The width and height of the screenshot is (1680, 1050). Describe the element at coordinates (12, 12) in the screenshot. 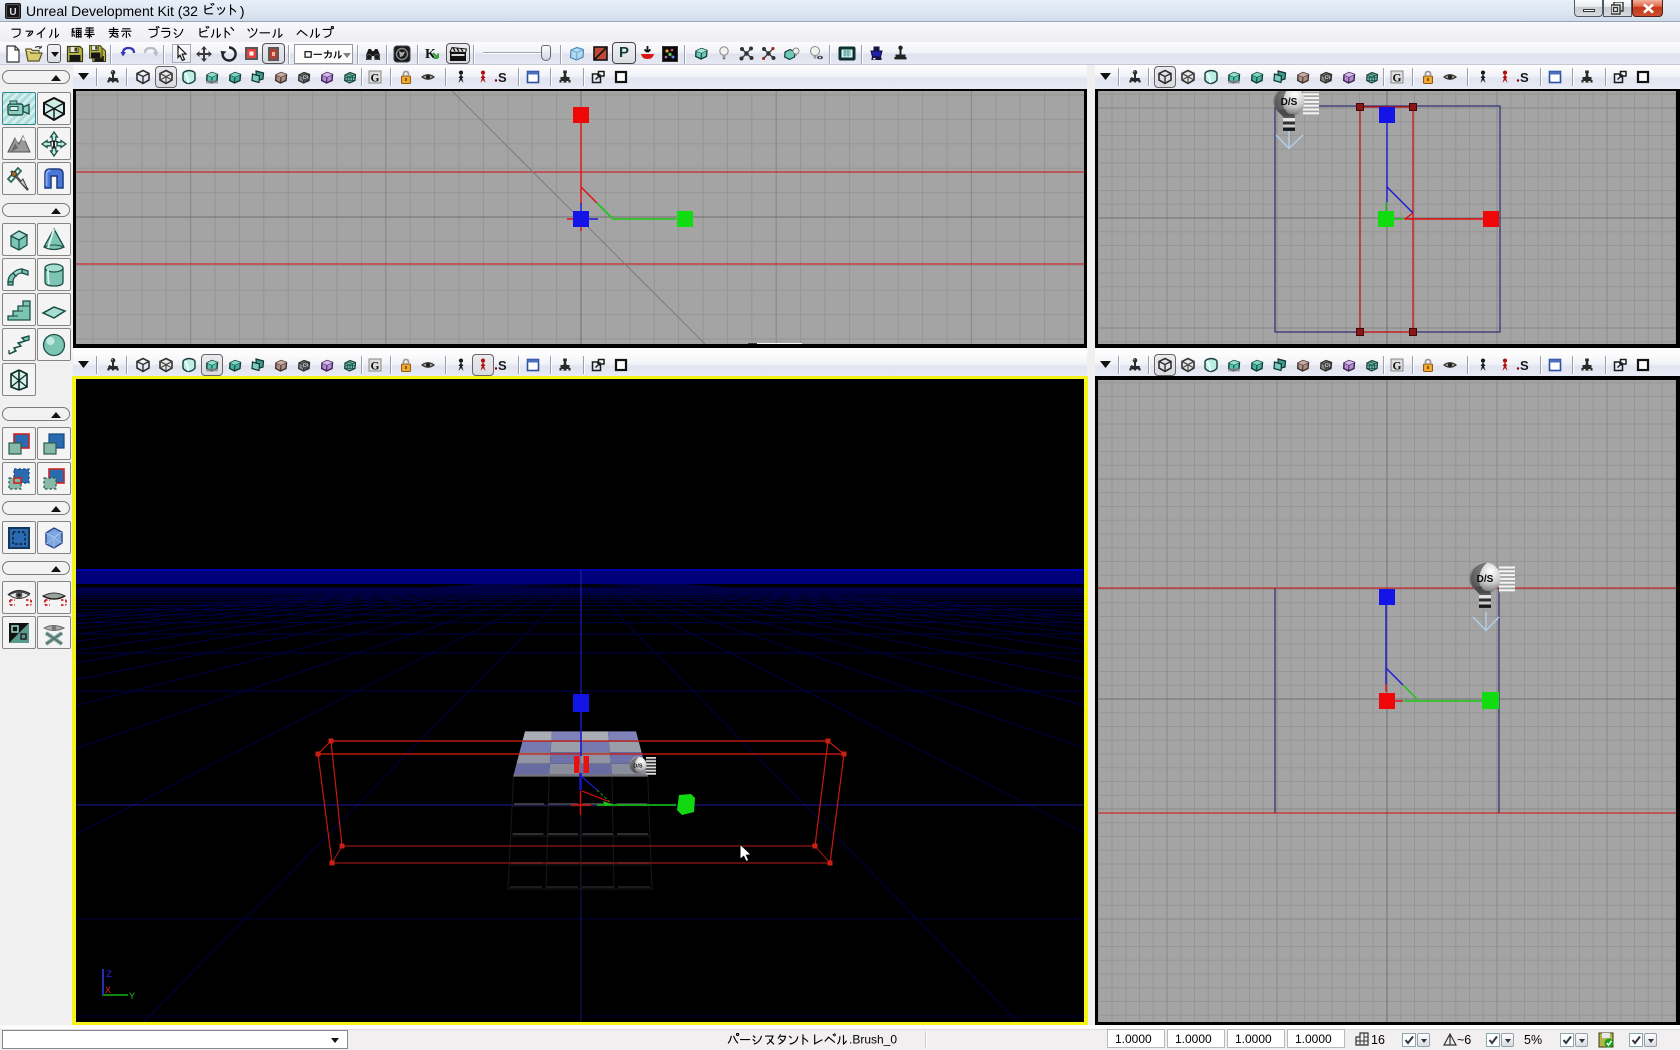

I see `svg-text: U` at that location.